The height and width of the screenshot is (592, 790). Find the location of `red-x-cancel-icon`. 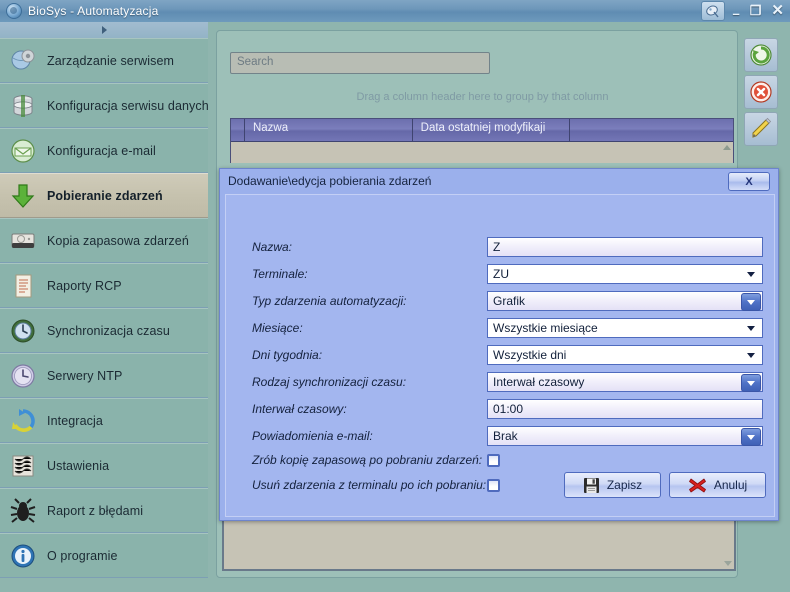

red-x-cancel-icon is located at coordinates (697, 485).